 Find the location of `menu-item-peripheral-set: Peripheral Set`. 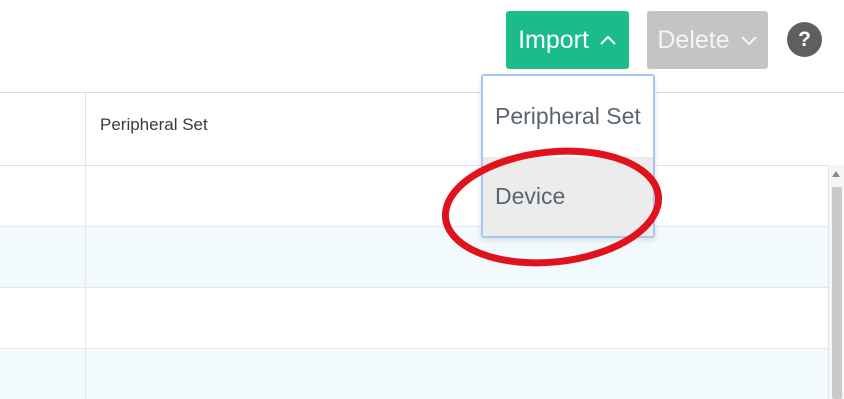

menu-item-peripheral-set: Peripheral Set is located at coordinates (568, 116).